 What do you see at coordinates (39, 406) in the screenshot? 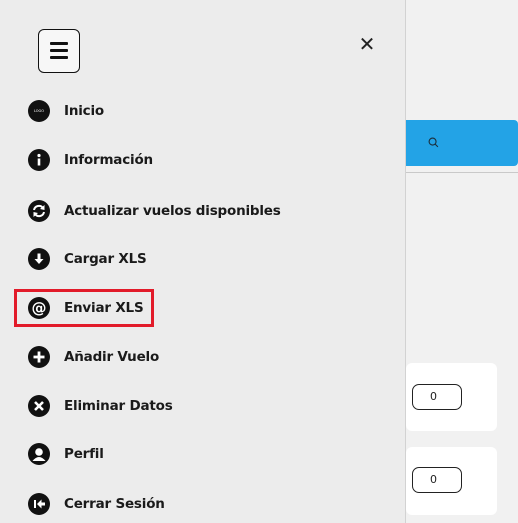
I see `x-circle-icon` at bounding box center [39, 406].